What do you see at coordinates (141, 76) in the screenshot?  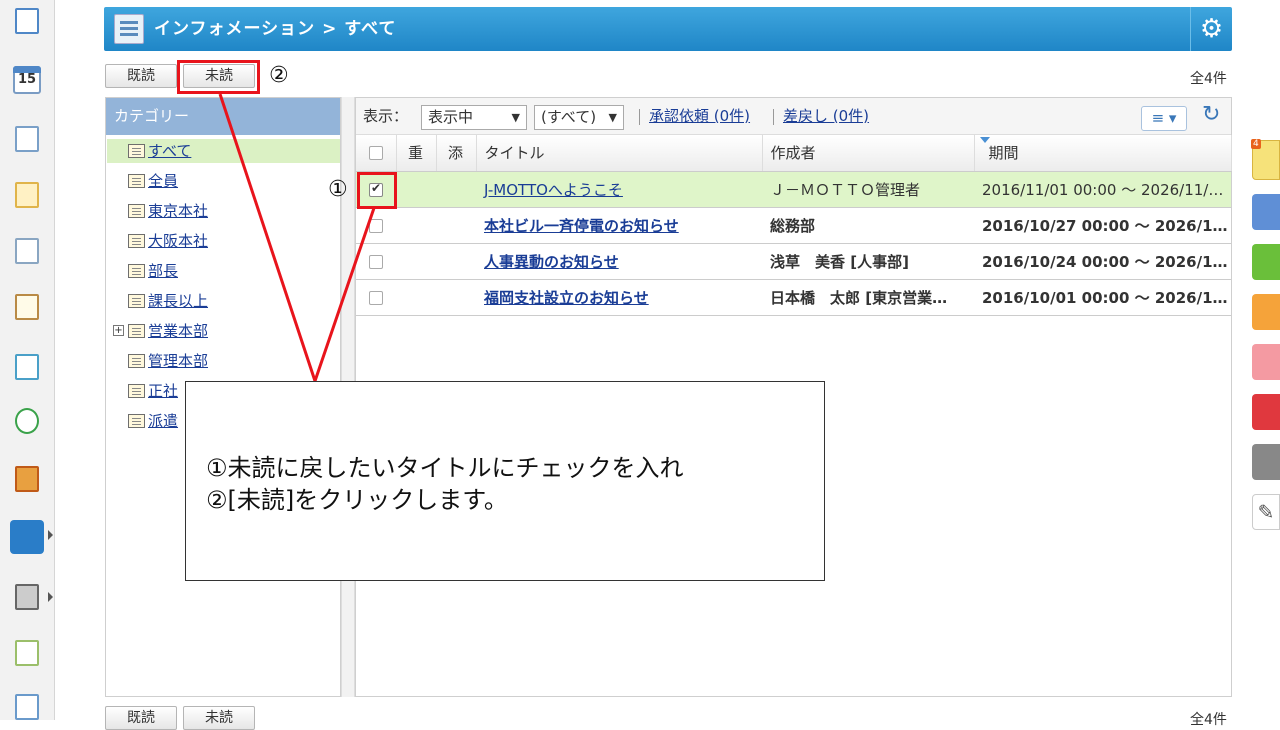 I see `mark-read-button: 既読` at bounding box center [141, 76].